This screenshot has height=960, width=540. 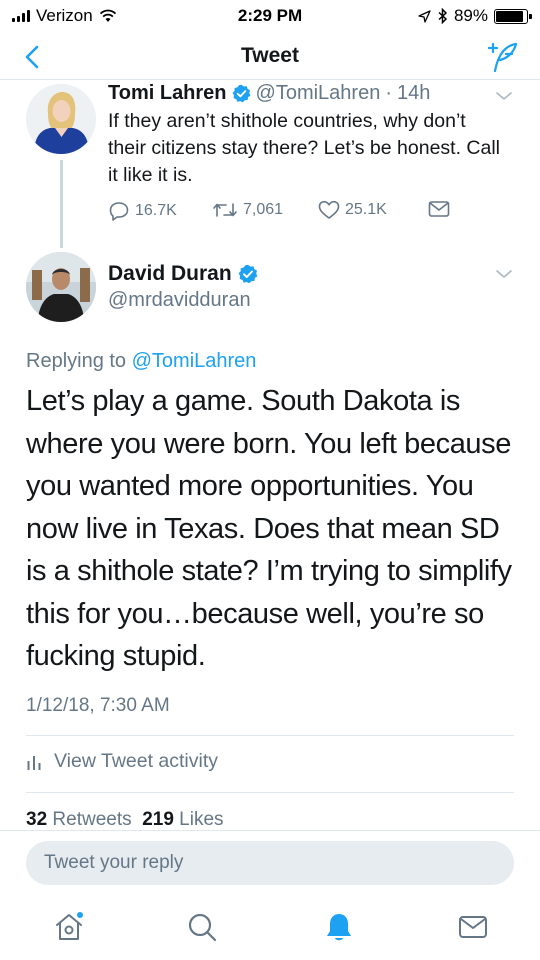 I want to click on view-tweet-activity: View Tweet activity, so click(x=122, y=761).